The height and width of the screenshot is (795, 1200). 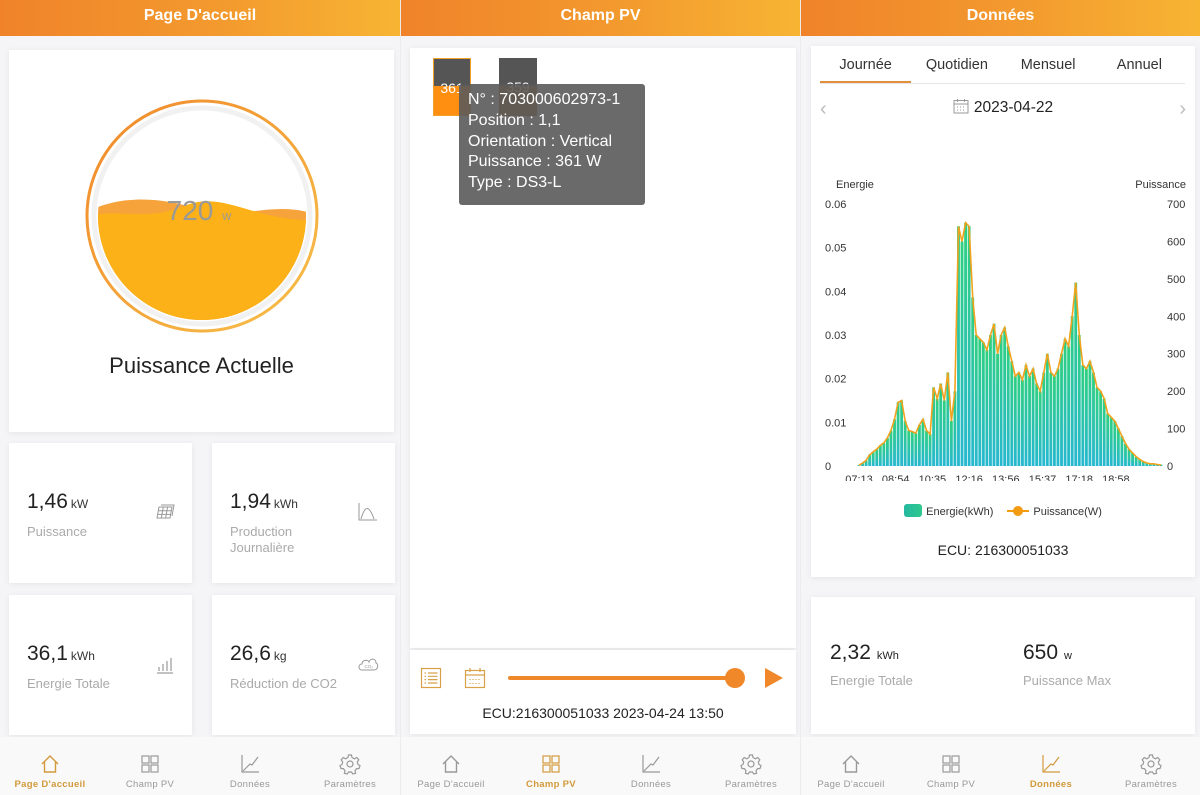 I want to click on tab-yearly: Annuel, so click(x=1139, y=64).